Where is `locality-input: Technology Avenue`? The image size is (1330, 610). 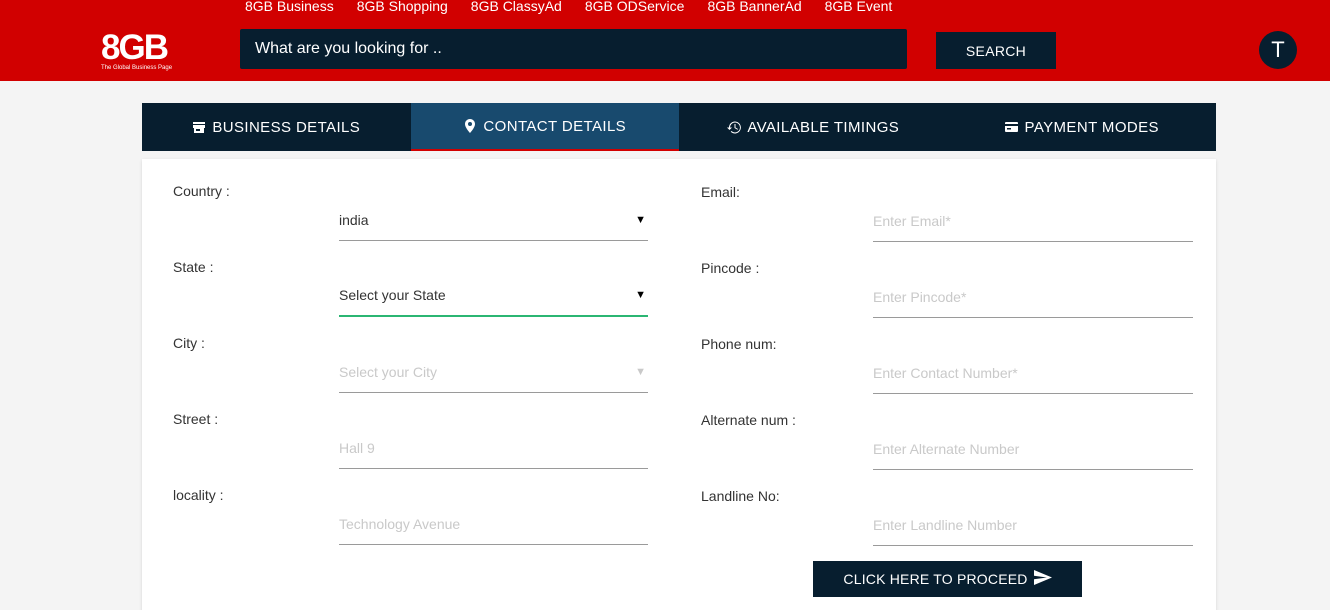
locality-input: Technology Avenue is located at coordinates (493, 524).